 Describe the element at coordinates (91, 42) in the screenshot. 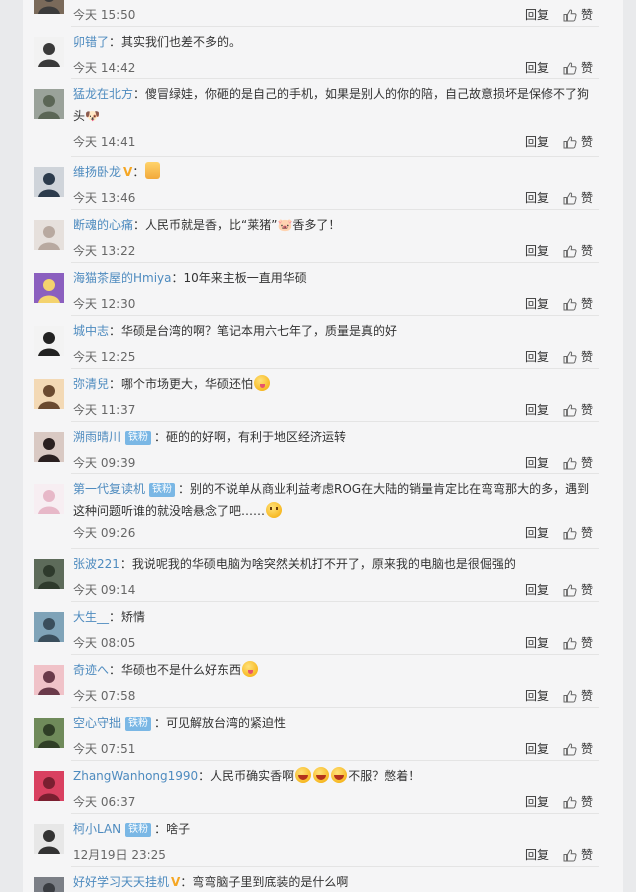

I see `username-link: 卯错了` at that location.